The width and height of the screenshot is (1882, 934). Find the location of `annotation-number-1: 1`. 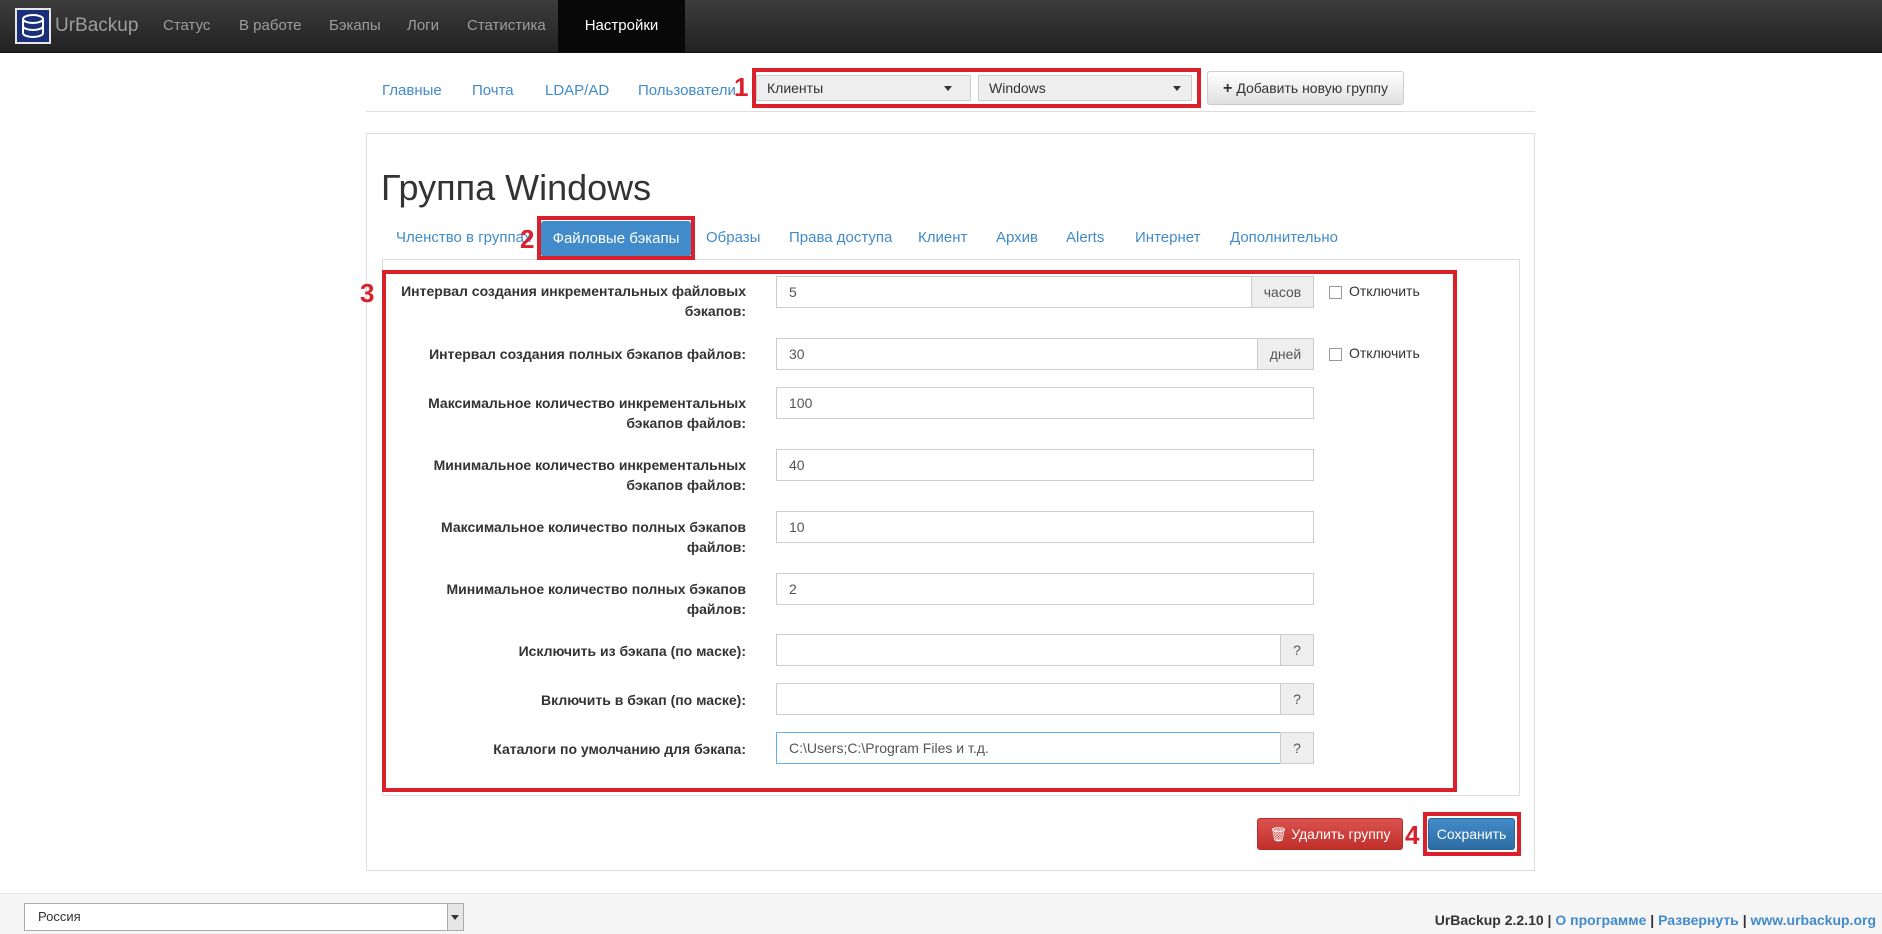

annotation-number-1: 1 is located at coordinates (741, 87).